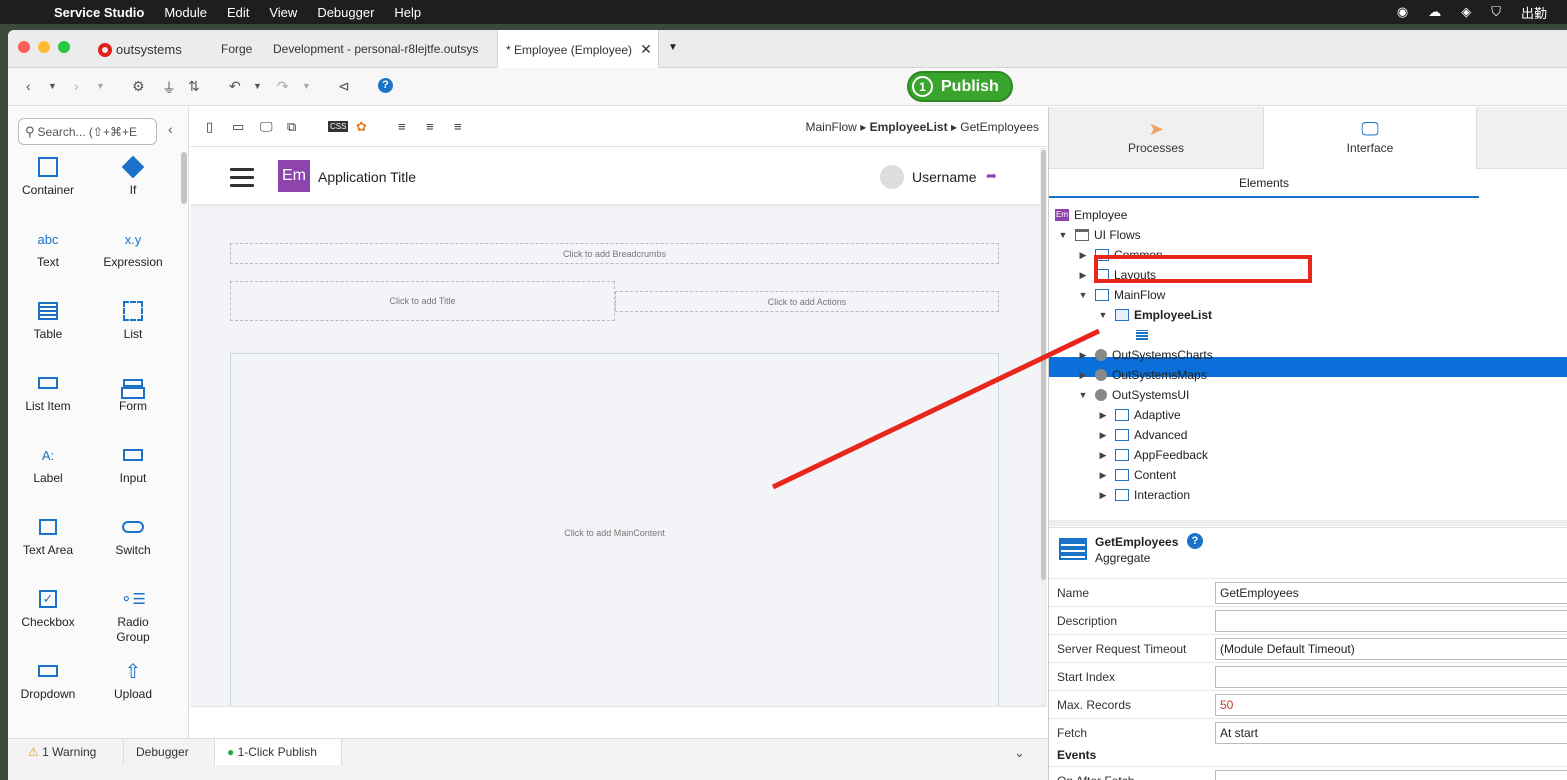  I want to click on tree-node-adaptive: ▶ Adaptive, so click(1139, 415).